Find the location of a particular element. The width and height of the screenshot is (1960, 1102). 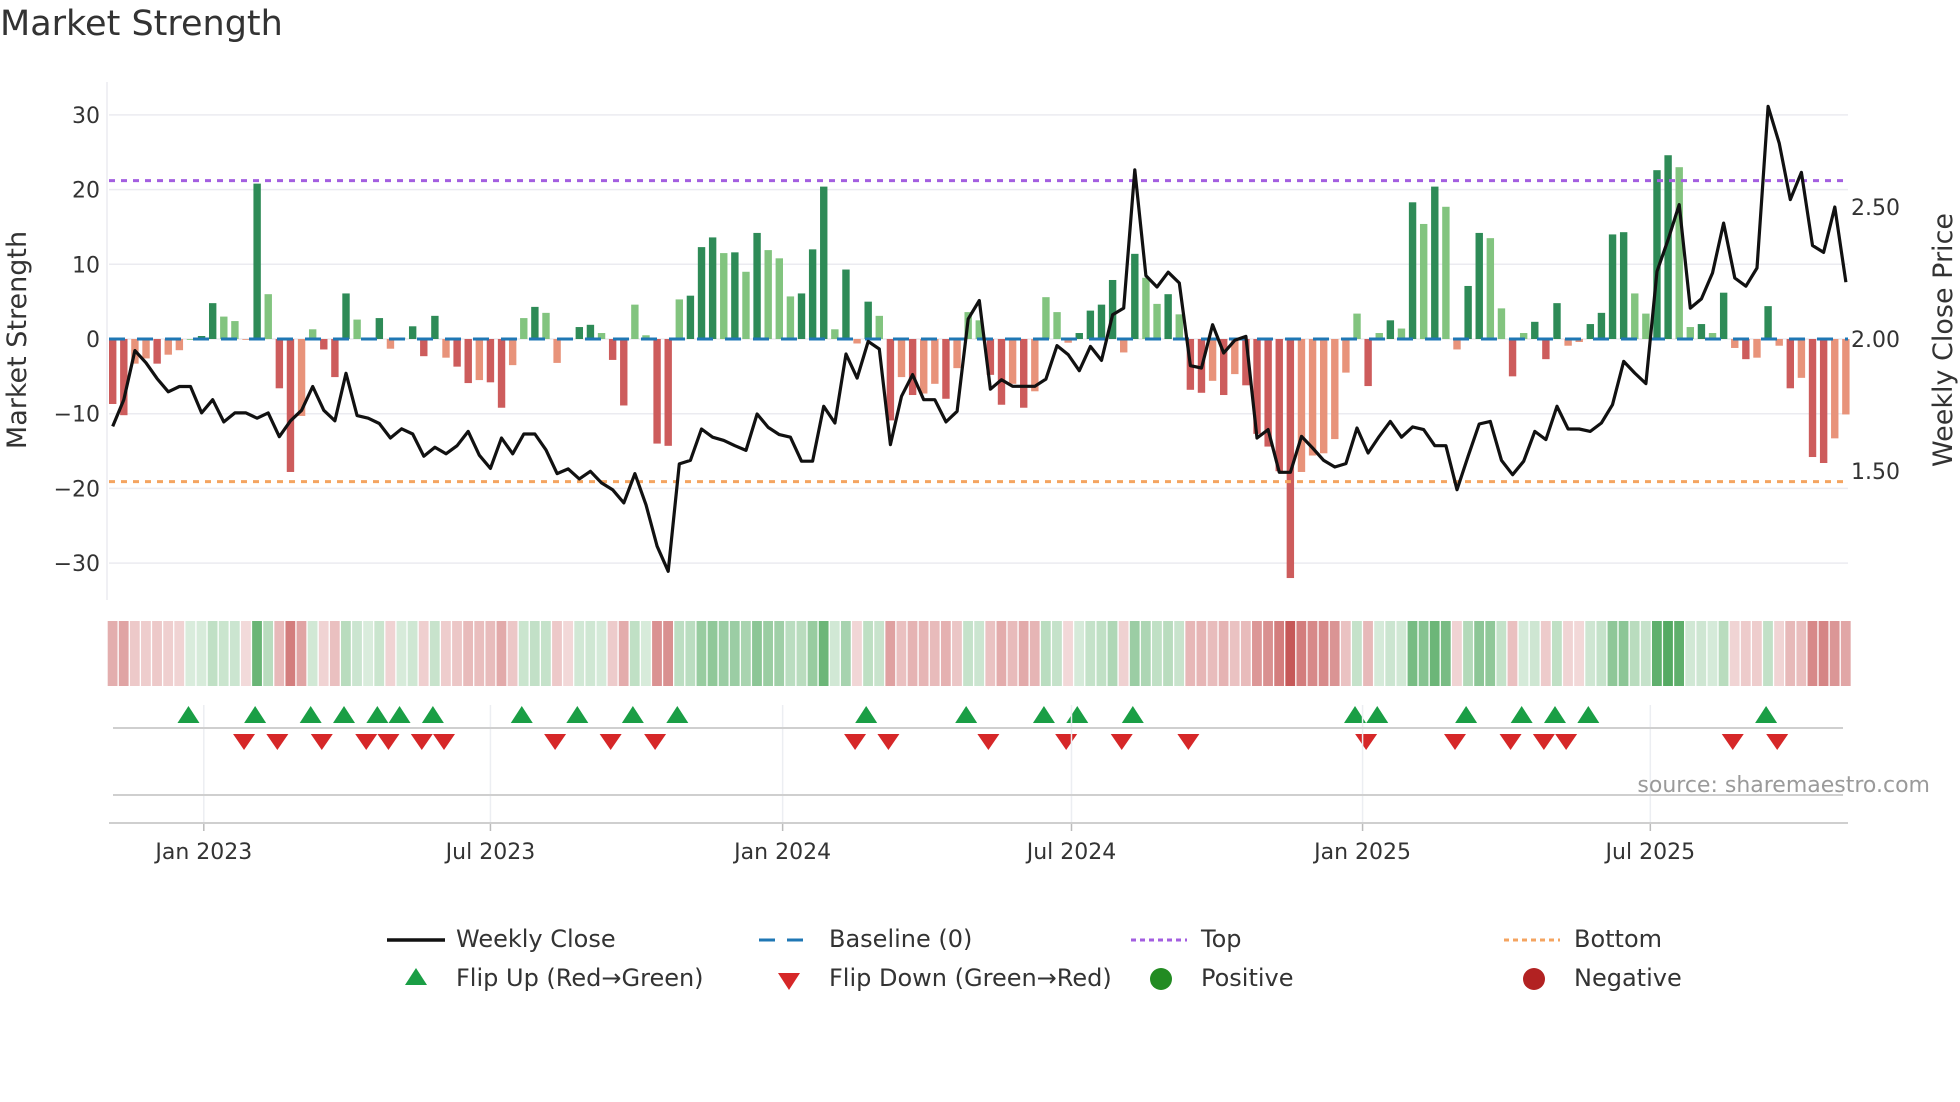

y2-axis-label: Weekly Close Price is located at coordinates (1943, 340).